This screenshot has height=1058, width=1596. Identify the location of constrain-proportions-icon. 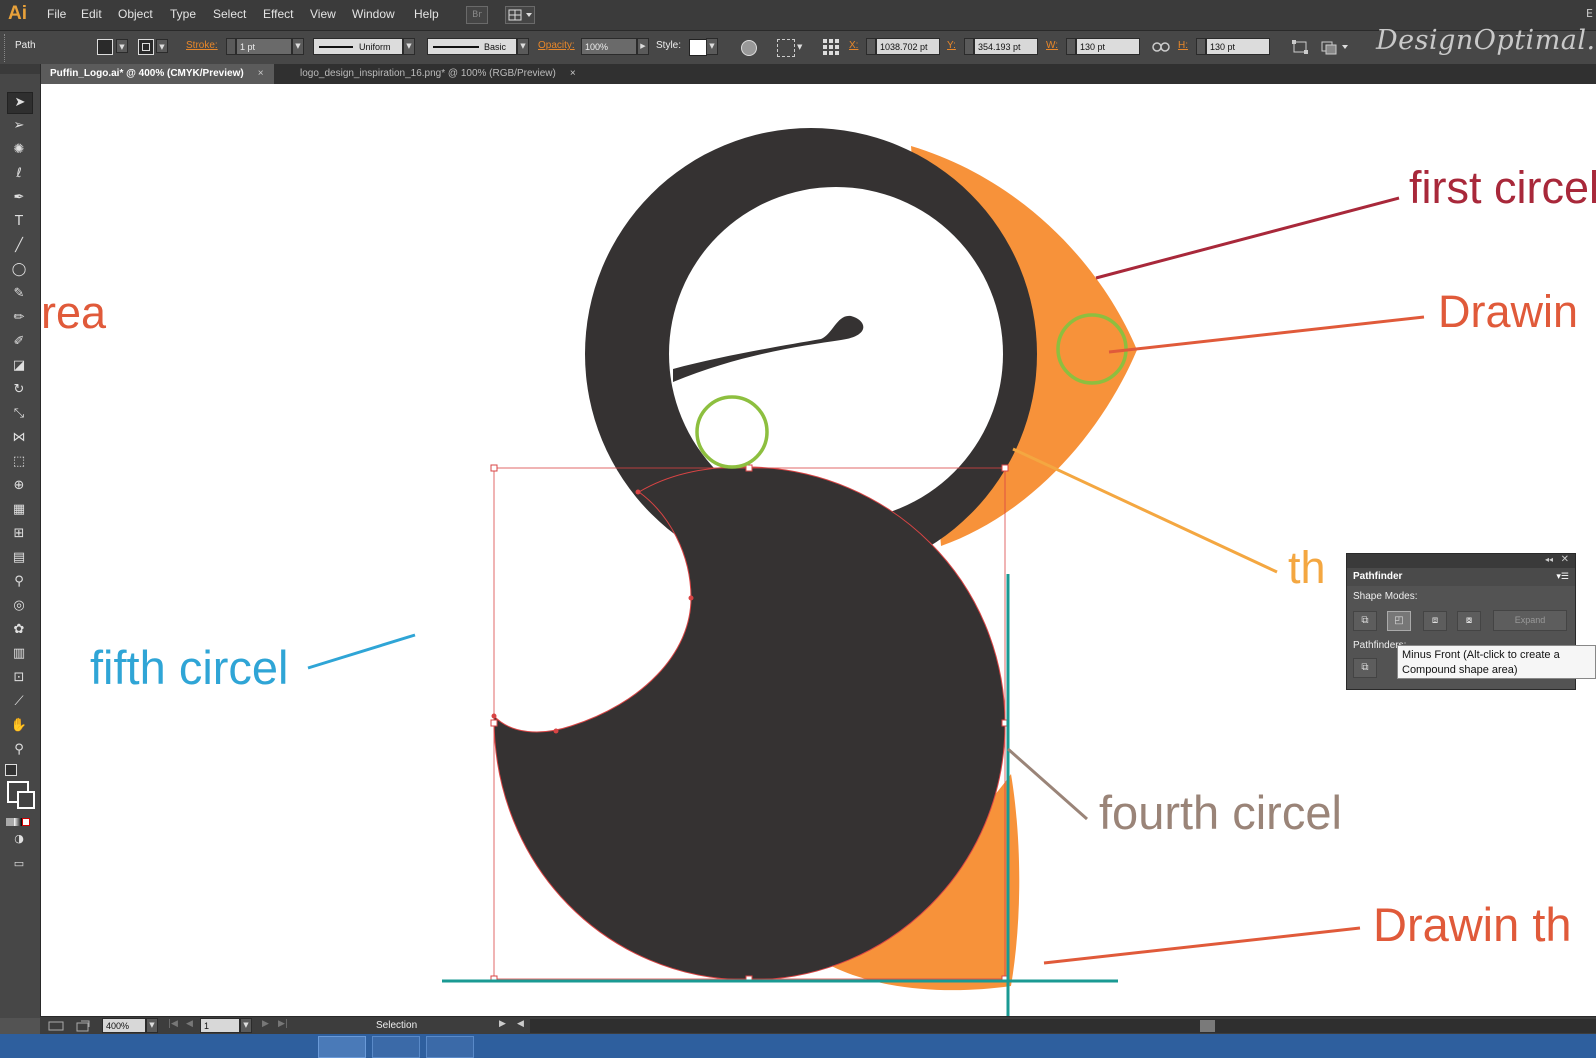
(1161, 47).